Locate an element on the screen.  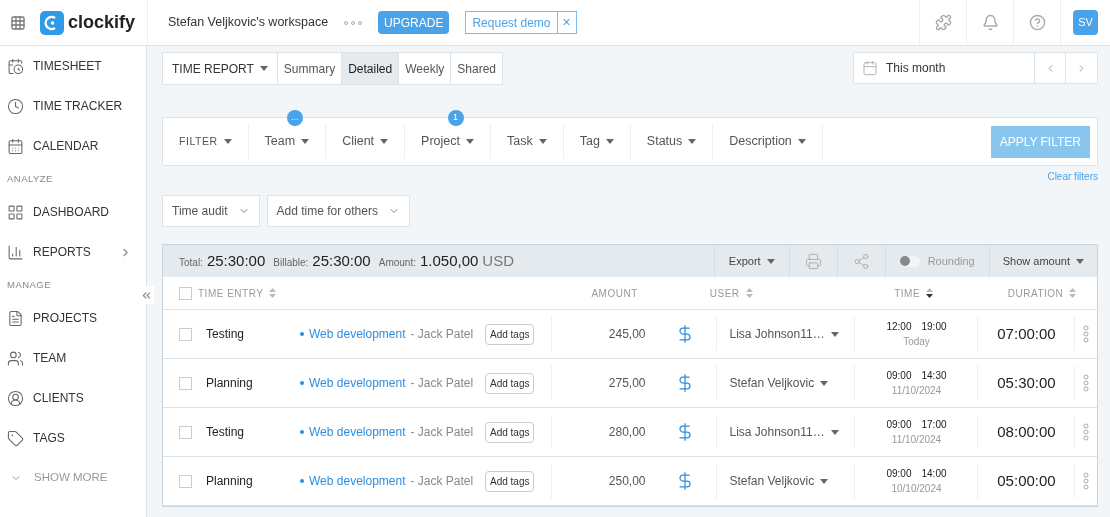
amount-cell-text: 250,00 is located at coordinates (627, 481).